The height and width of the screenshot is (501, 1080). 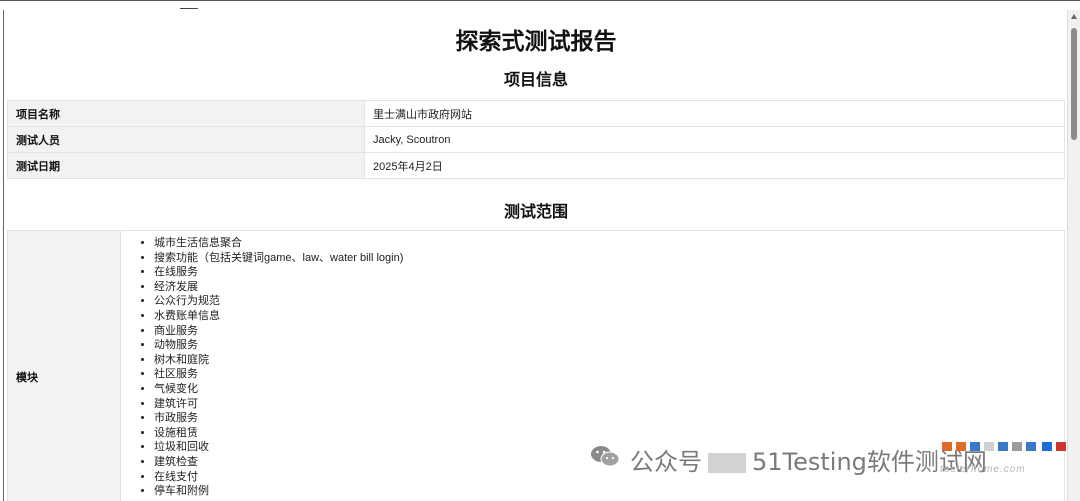 What do you see at coordinates (278, 447) in the screenshot?
I see `list-item: 垃圾和回收` at bounding box center [278, 447].